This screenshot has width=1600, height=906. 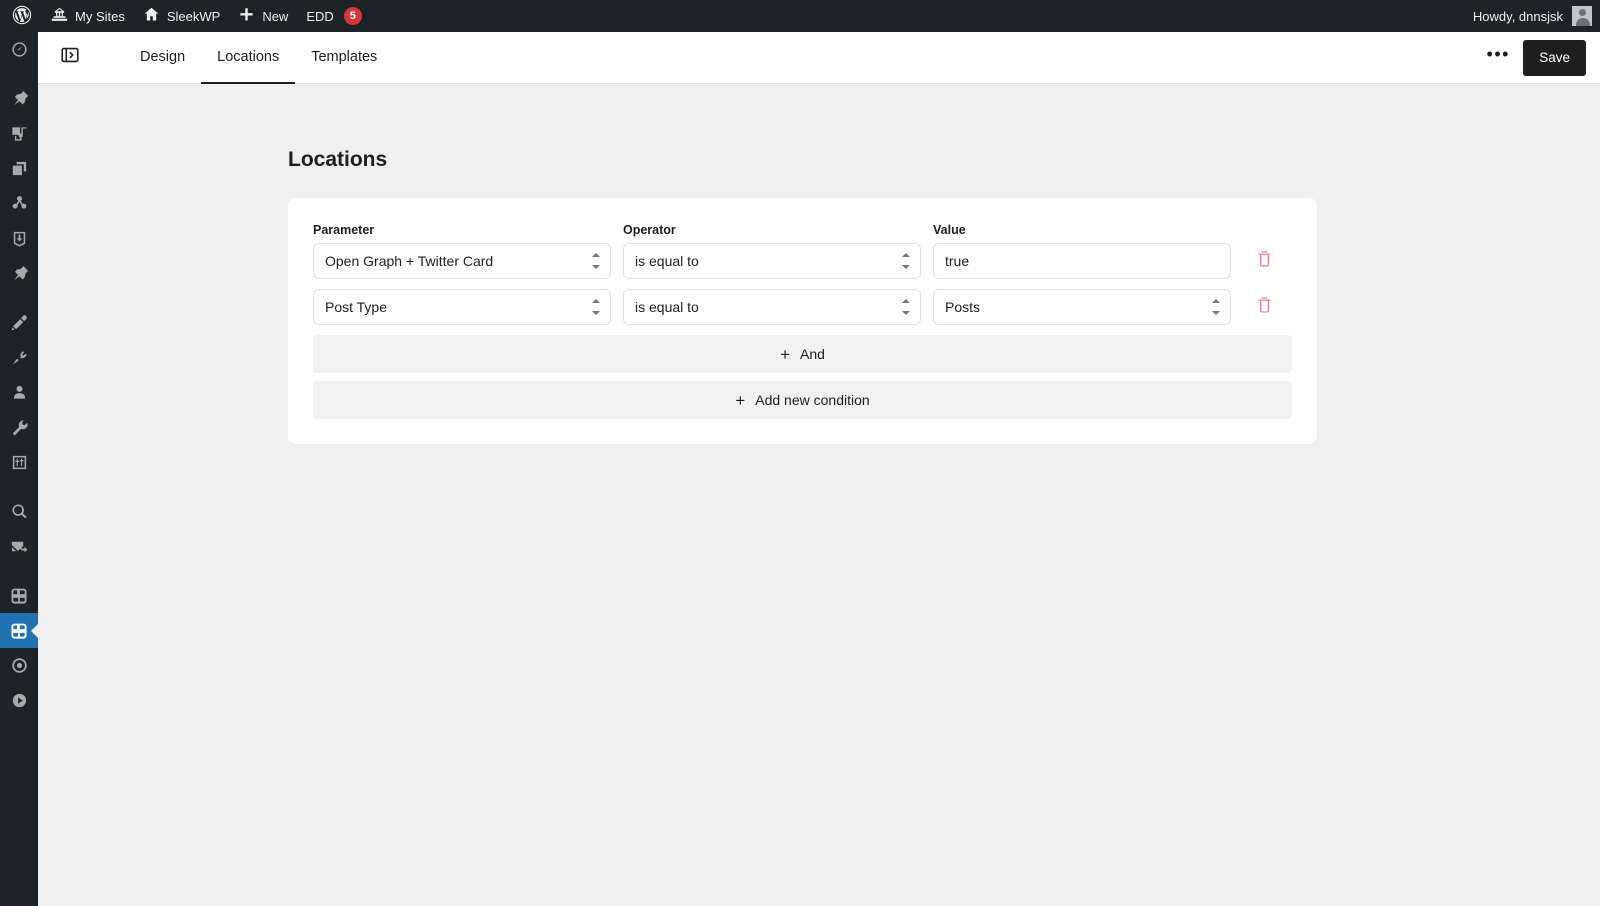 I want to click on add-new-condition-button: + Add new condition, so click(x=802, y=400).